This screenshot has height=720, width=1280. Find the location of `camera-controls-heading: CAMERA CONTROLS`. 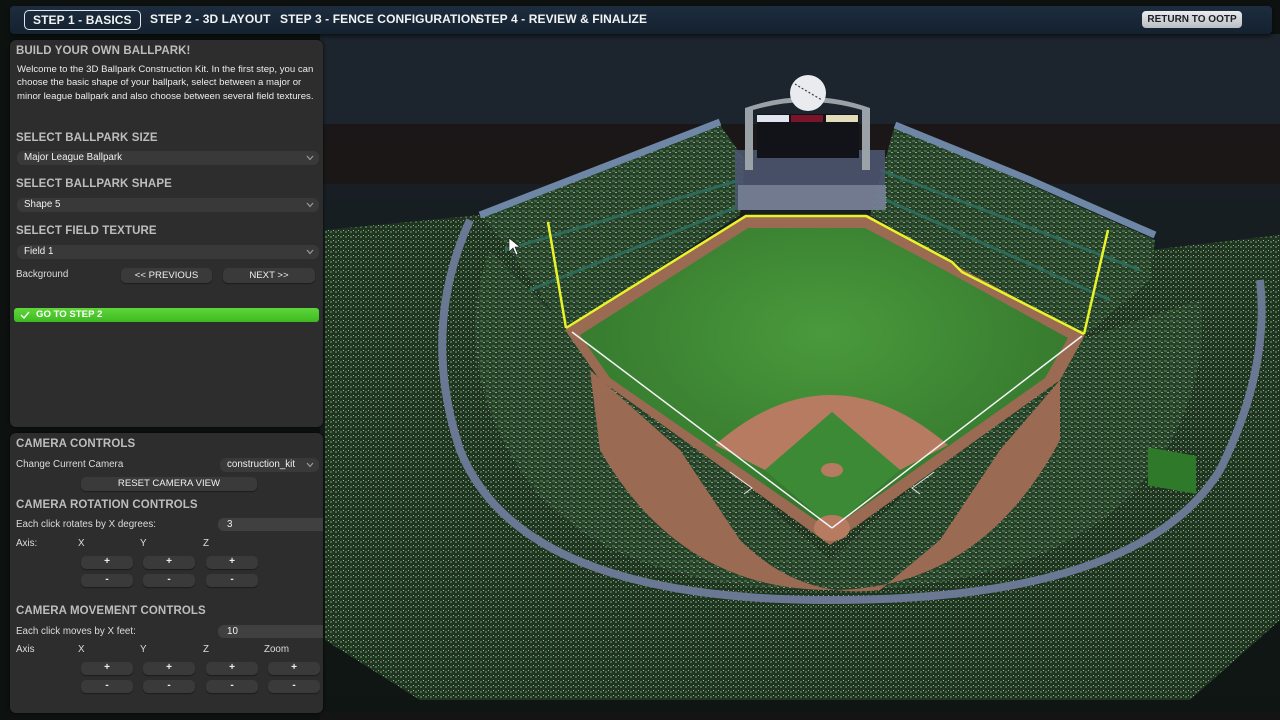

camera-controls-heading: CAMERA CONTROLS is located at coordinates (76, 444).